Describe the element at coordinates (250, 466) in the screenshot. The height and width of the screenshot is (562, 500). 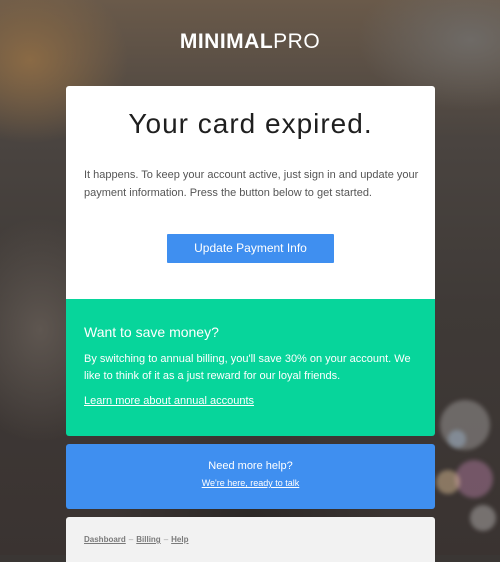
I see `help-question: Need more help?` at that location.